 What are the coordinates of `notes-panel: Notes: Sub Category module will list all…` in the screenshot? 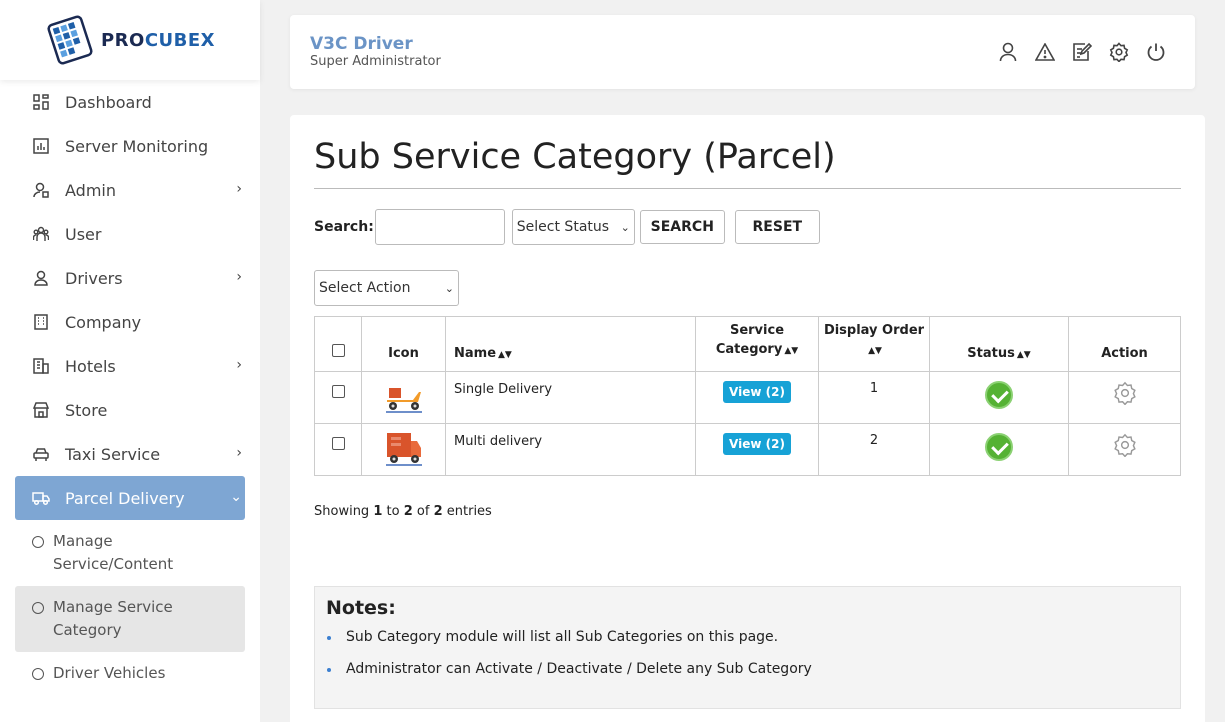 It's located at (747, 647).